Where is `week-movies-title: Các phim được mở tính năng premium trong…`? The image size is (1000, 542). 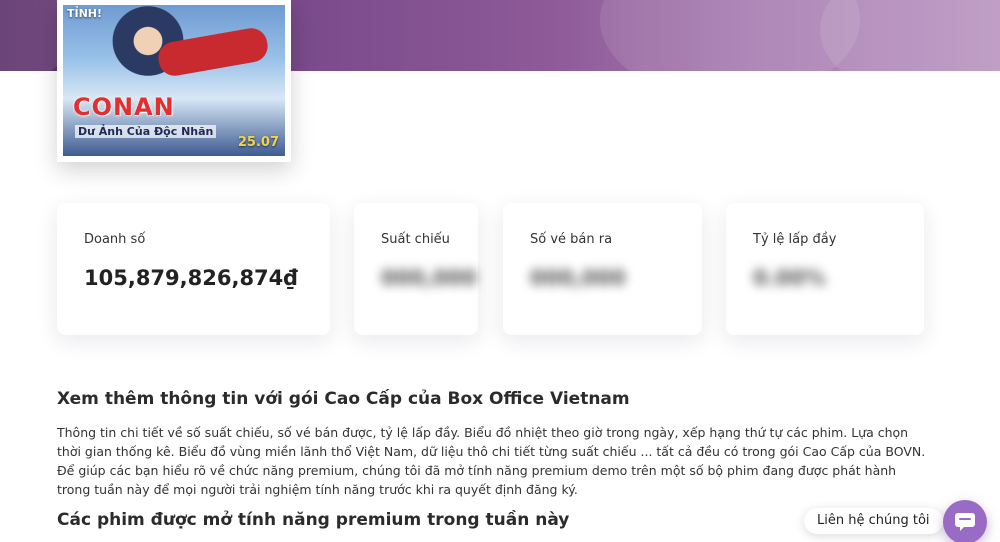
week-movies-title: Các phim được mở tính năng premium trong… is located at coordinates (313, 520).